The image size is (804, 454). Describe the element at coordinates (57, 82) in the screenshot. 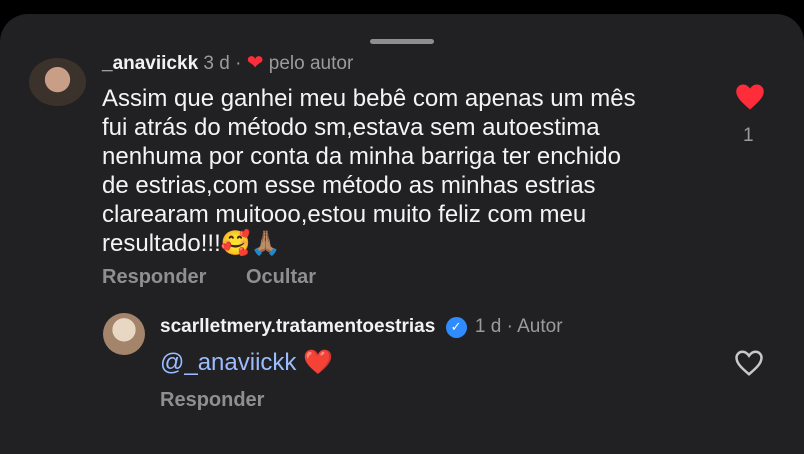

I see `avatar` at that location.